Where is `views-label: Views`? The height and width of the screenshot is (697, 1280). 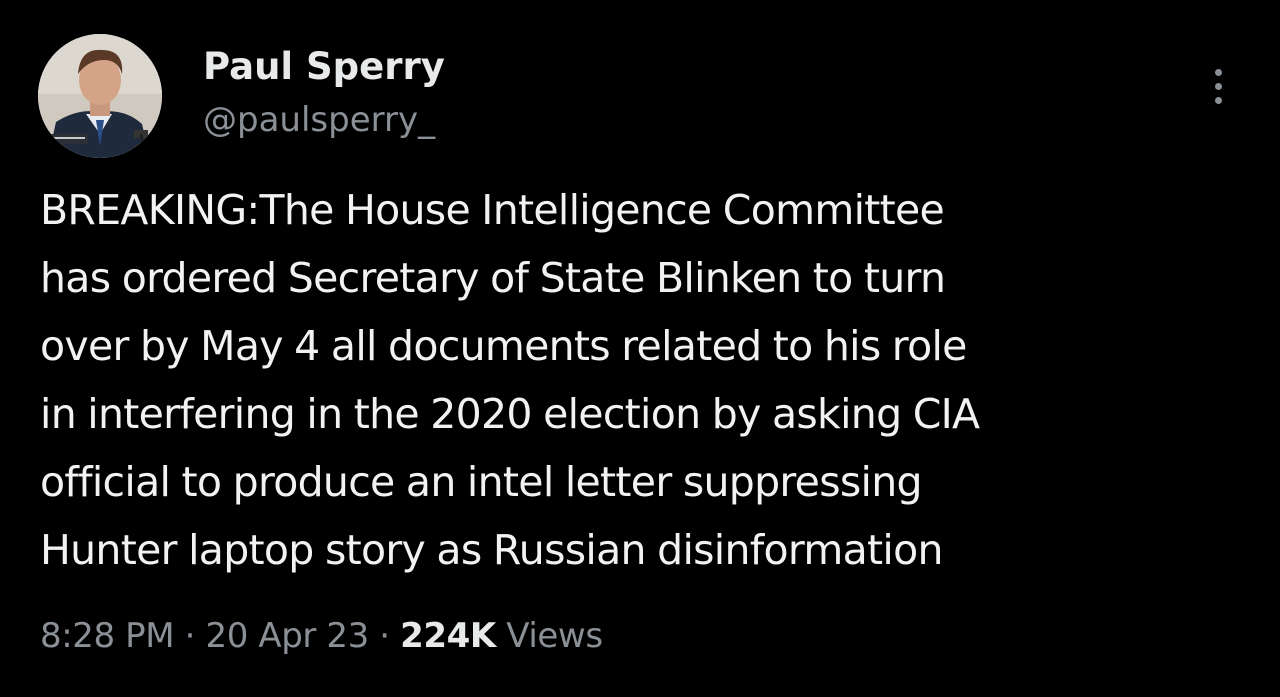 views-label: Views is located at coordinates (554, 636).